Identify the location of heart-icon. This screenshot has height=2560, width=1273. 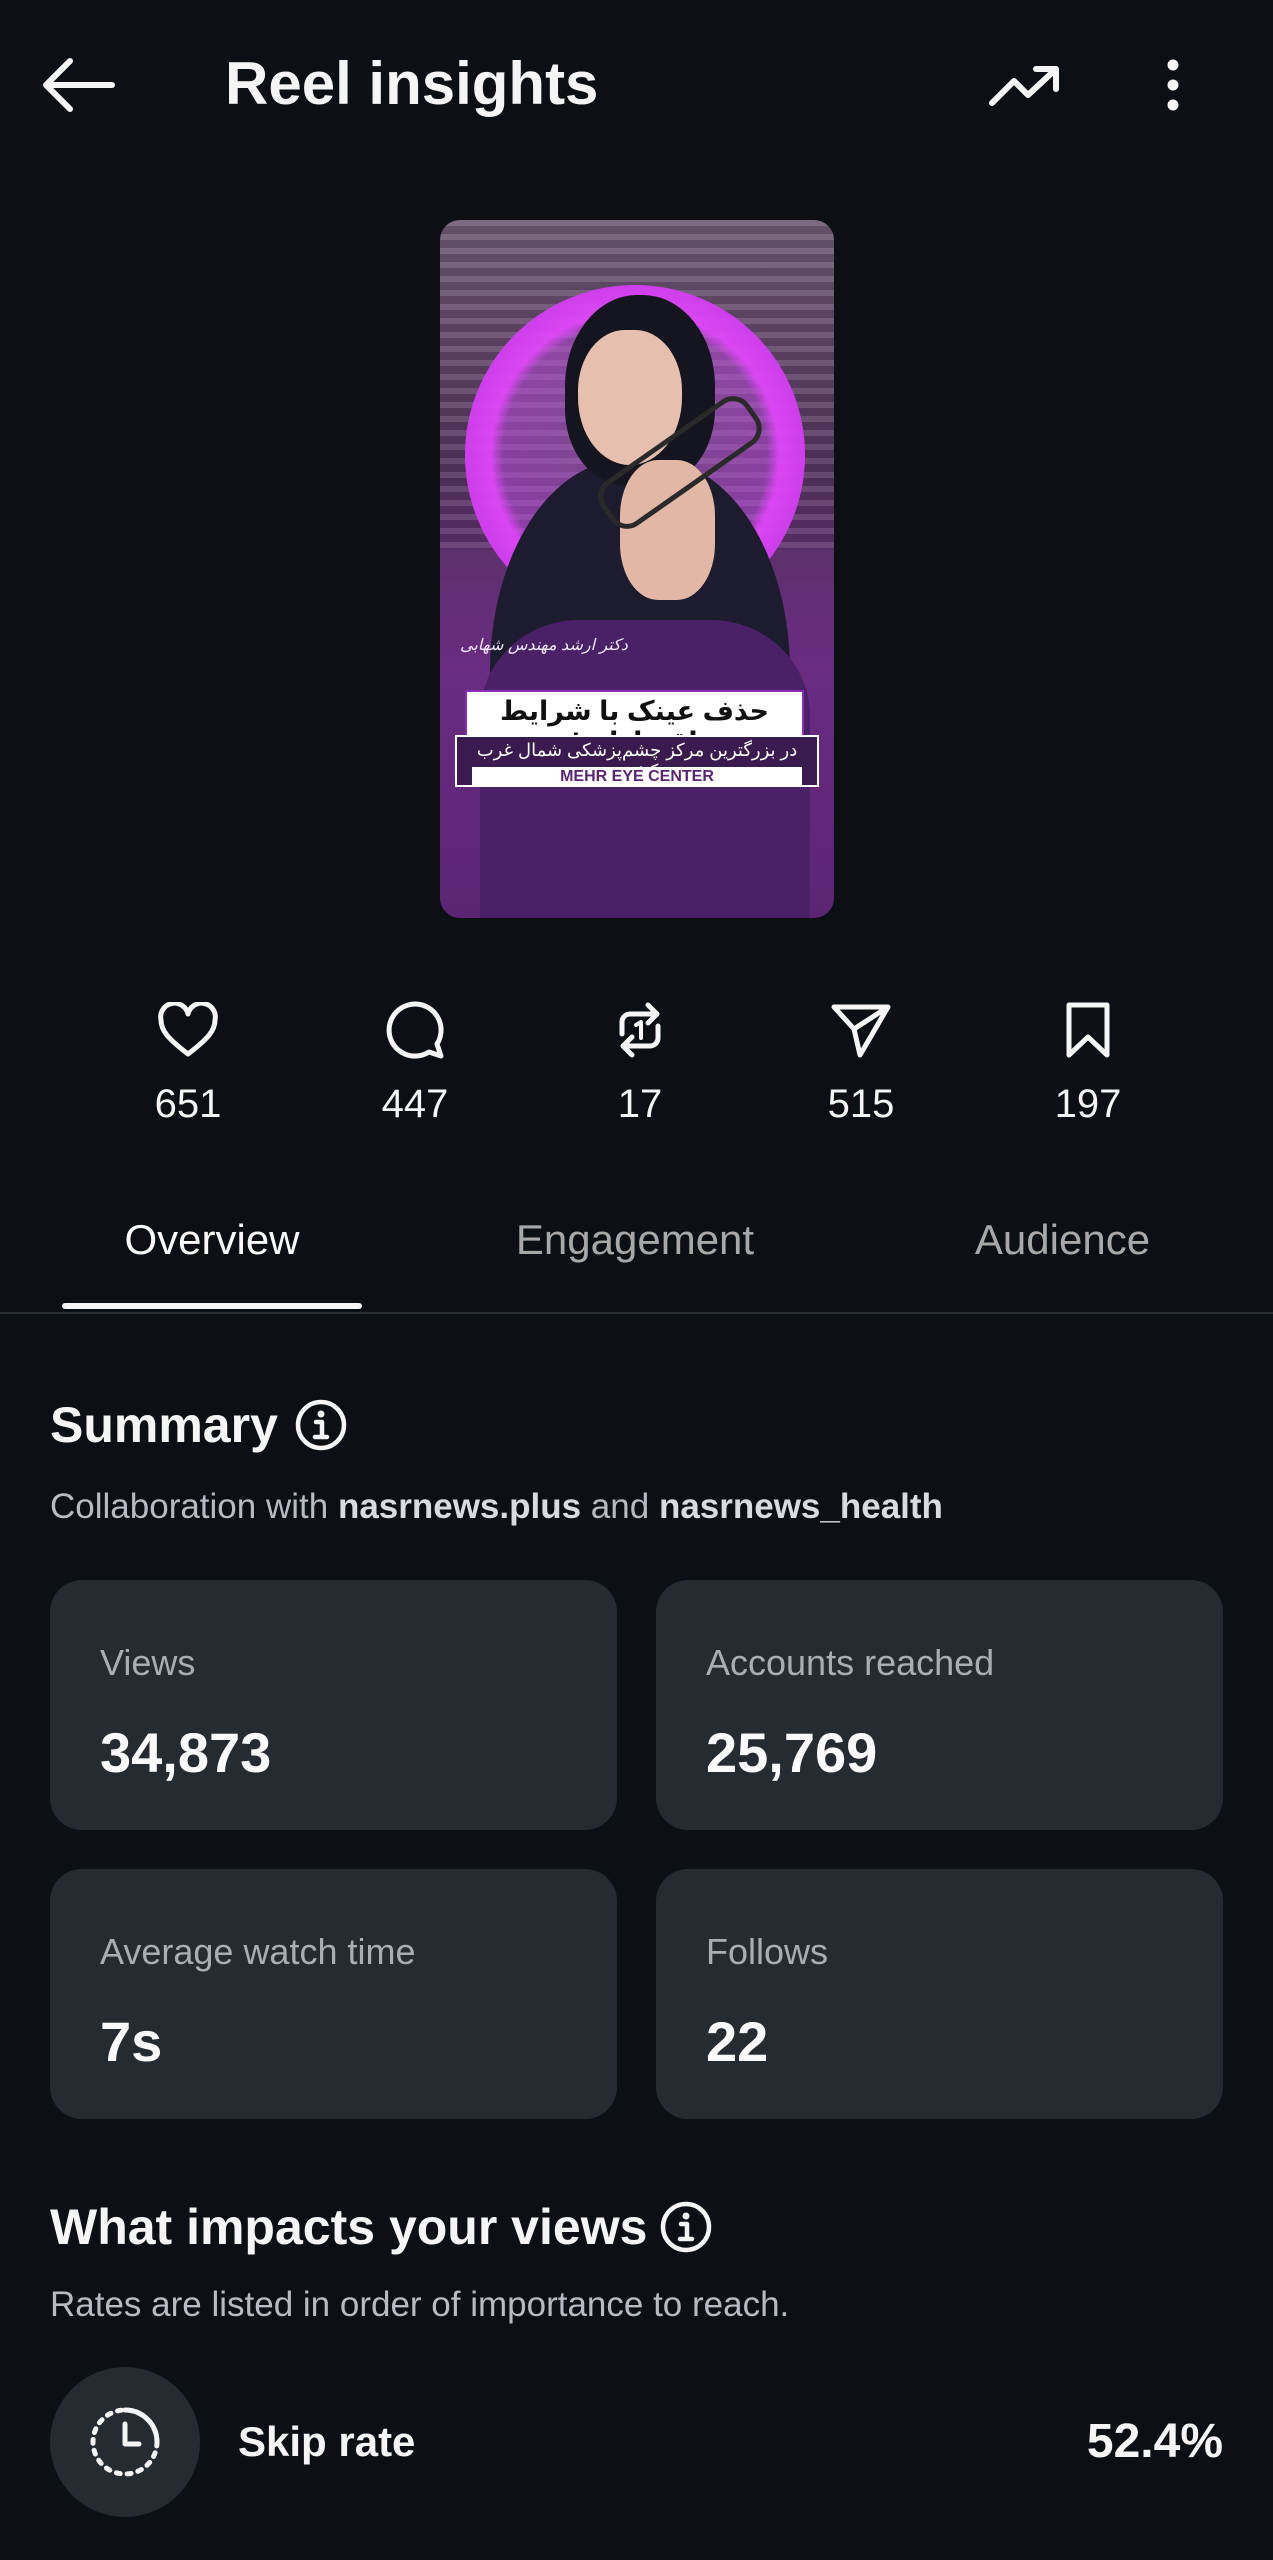
(188, 1029).